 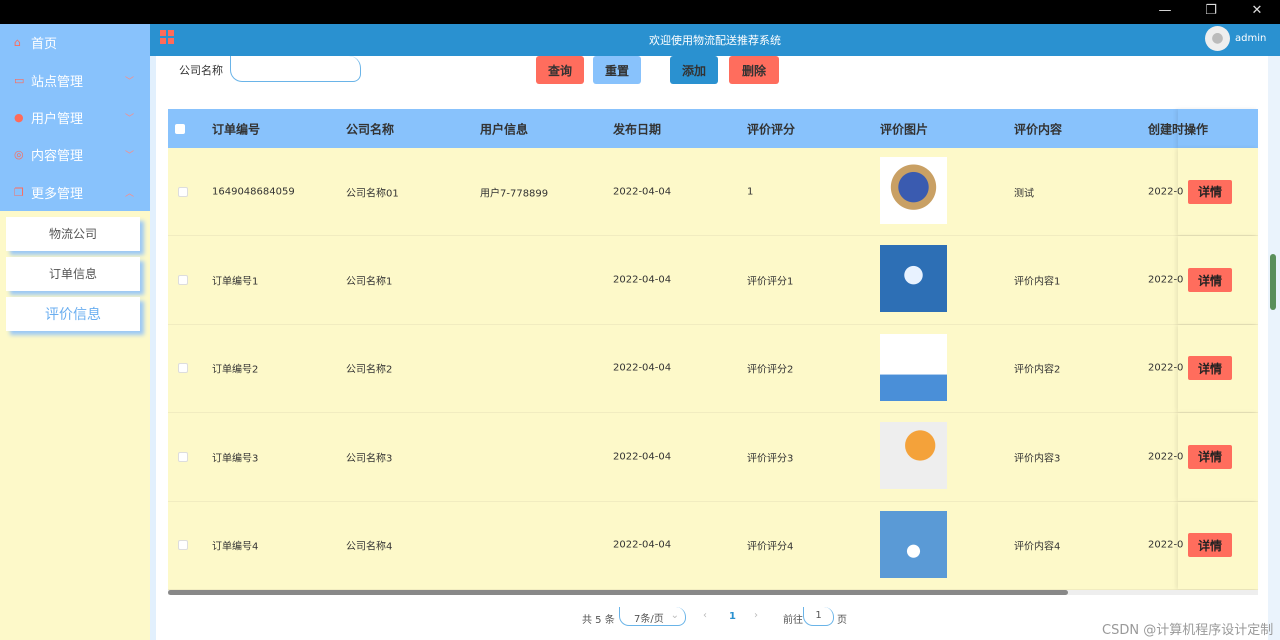 What do you see at coordinates (1024, 194) in the screenshot?
I see `cell-content: 测试` at bounding box center [1024, 194].